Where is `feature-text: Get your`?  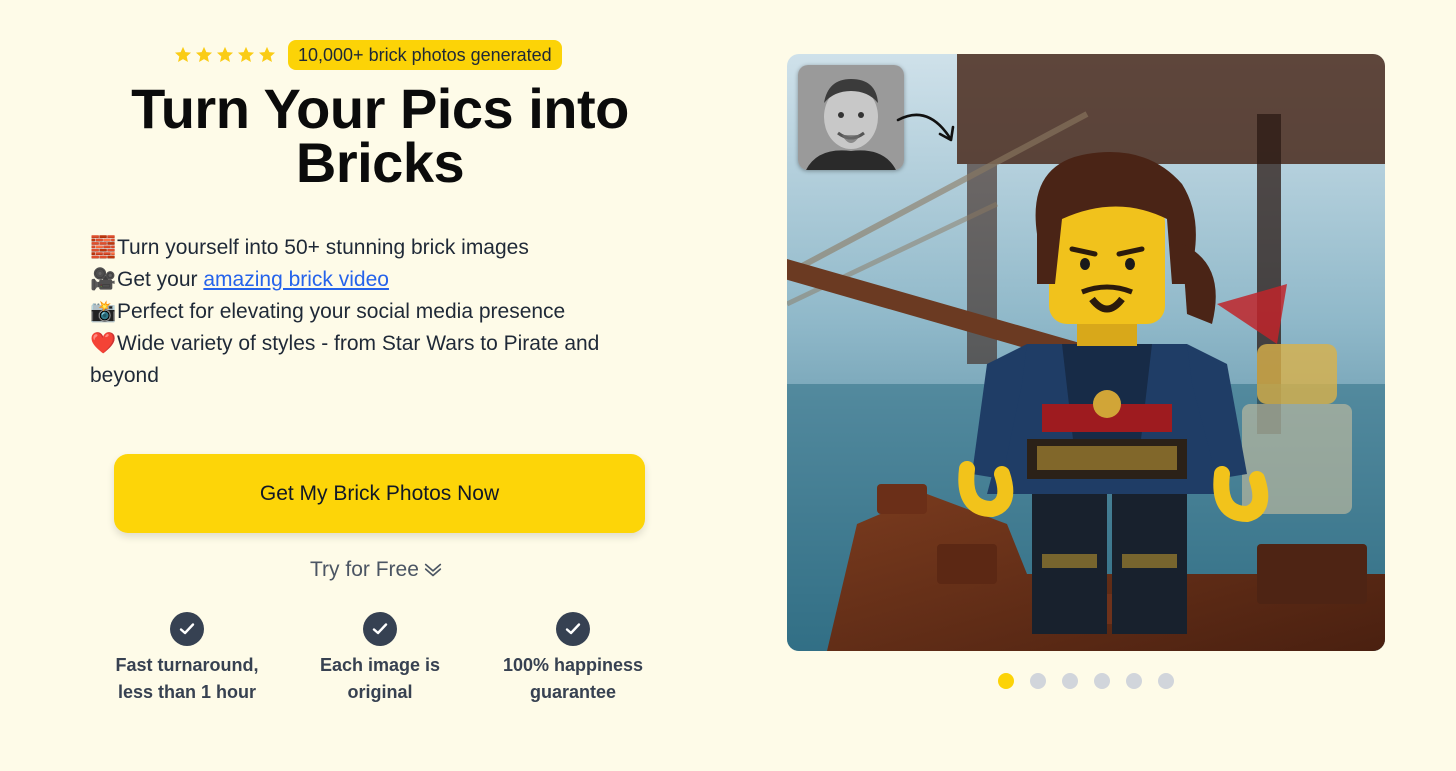 feature-text: Get your is located at coordinates (160, 279).